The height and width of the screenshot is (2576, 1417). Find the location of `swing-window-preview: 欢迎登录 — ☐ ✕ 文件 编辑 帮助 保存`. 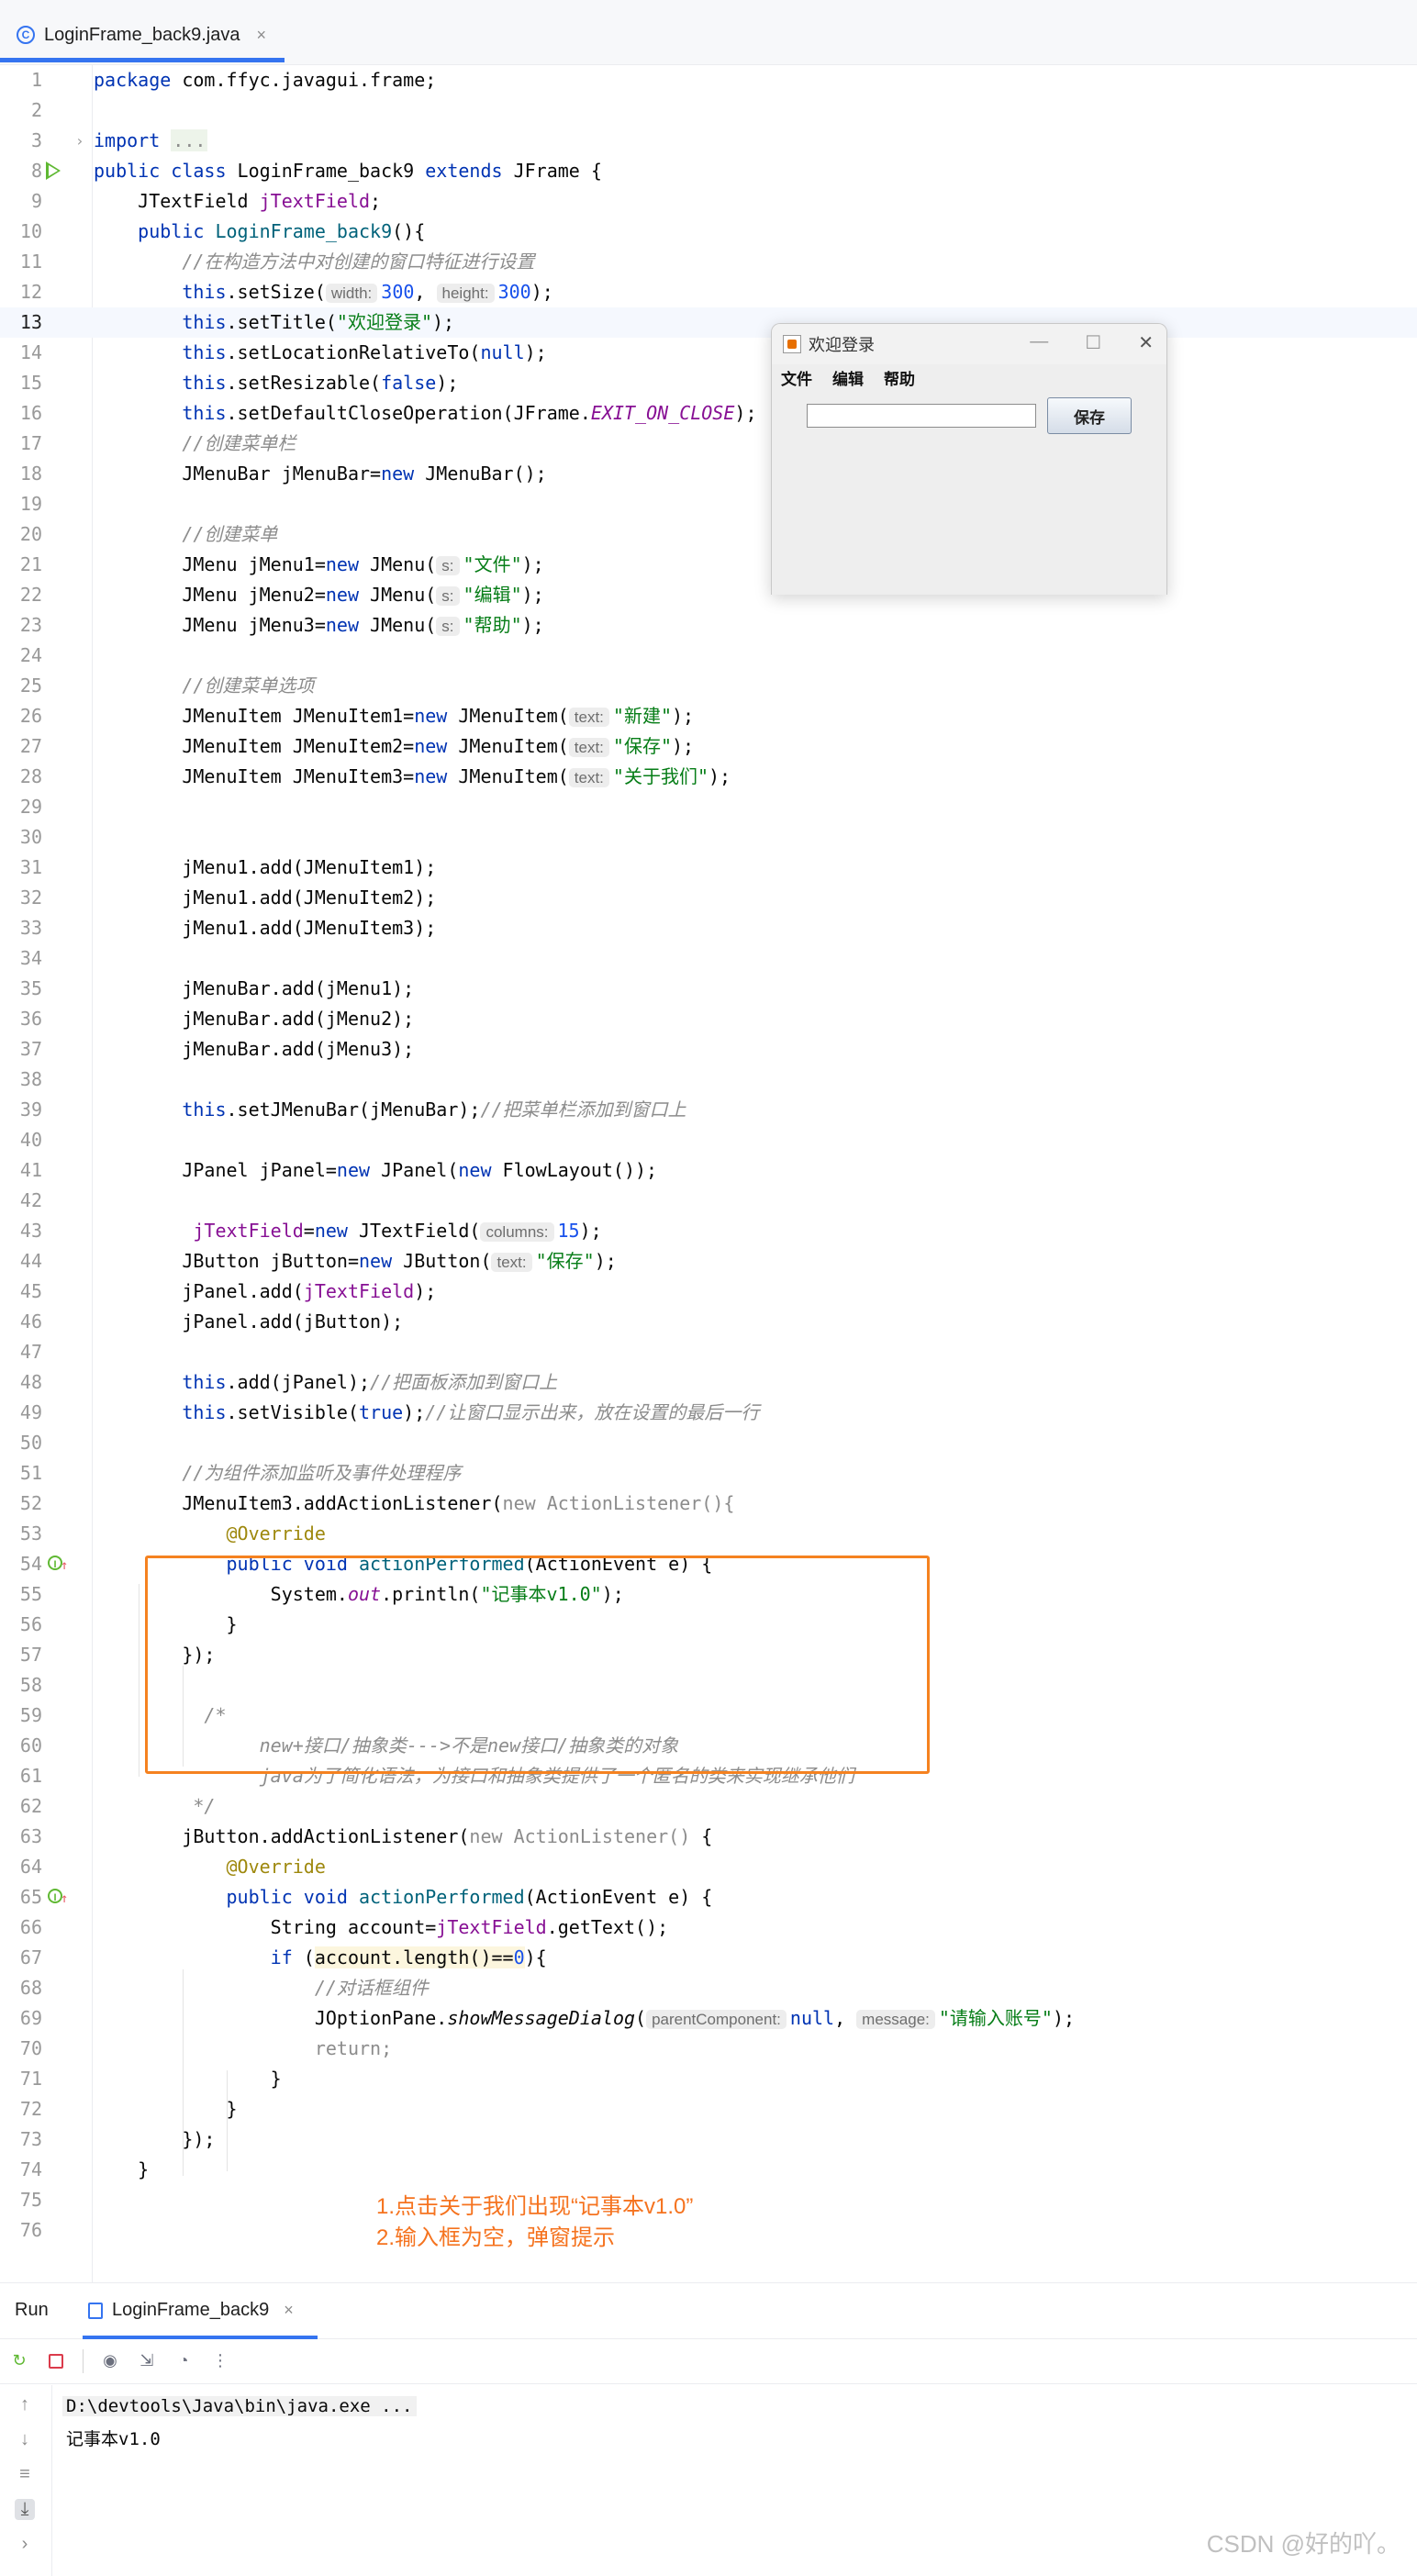

swing-window-preview: 欢迎登录 — ☐ ✕ 文件 编辑 帮助 保存 is located at coordinates (969, 459).